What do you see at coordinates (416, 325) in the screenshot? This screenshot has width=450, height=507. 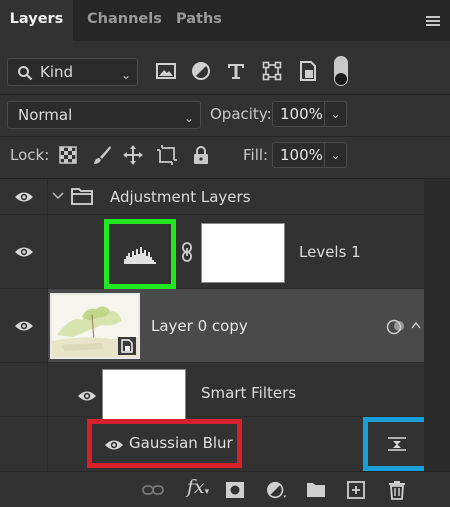 I see `chevron-up-icon` at bounding box center [416, 325].